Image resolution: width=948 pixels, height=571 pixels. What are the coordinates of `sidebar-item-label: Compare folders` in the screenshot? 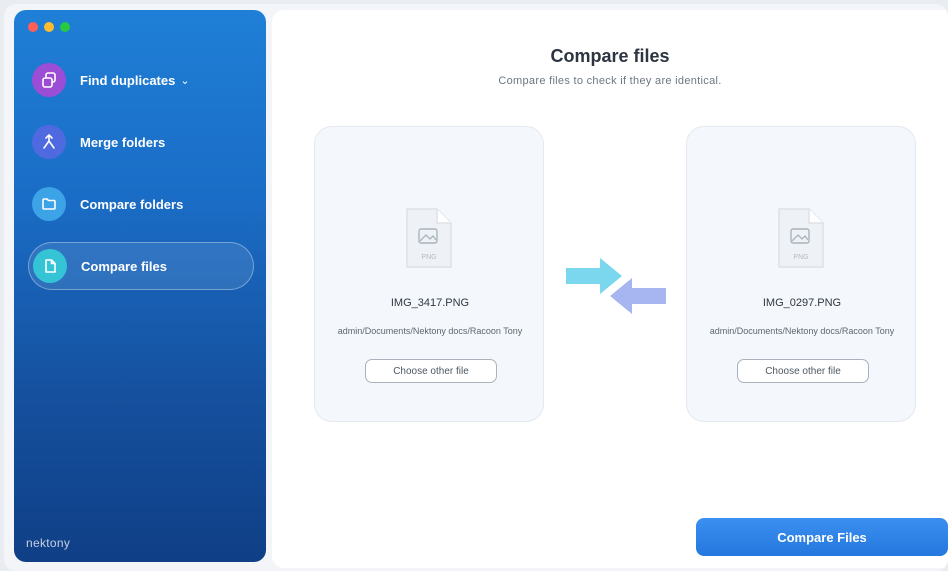 It's located at (132, 204).